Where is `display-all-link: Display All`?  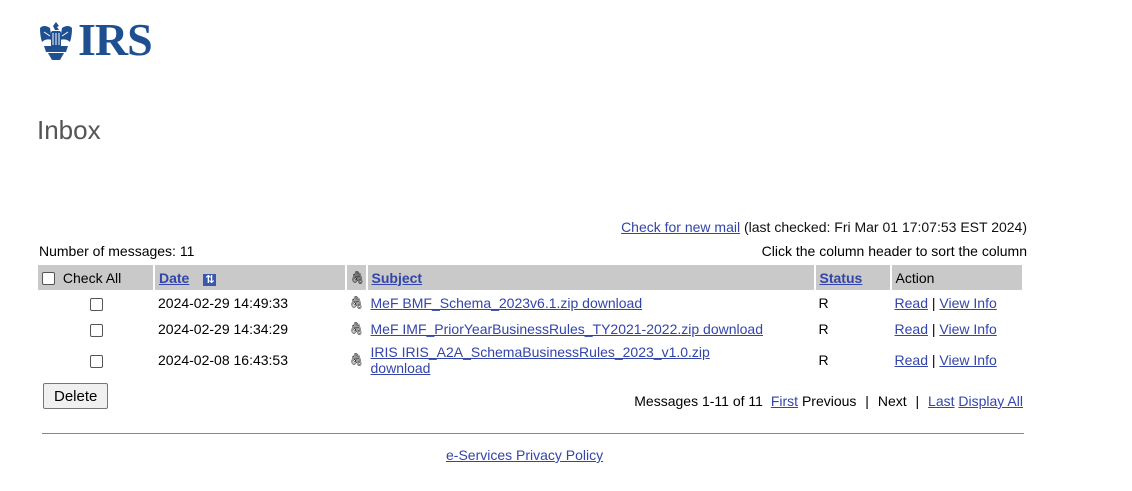
display-all-link: Display All is located at coordinates (990, 401).